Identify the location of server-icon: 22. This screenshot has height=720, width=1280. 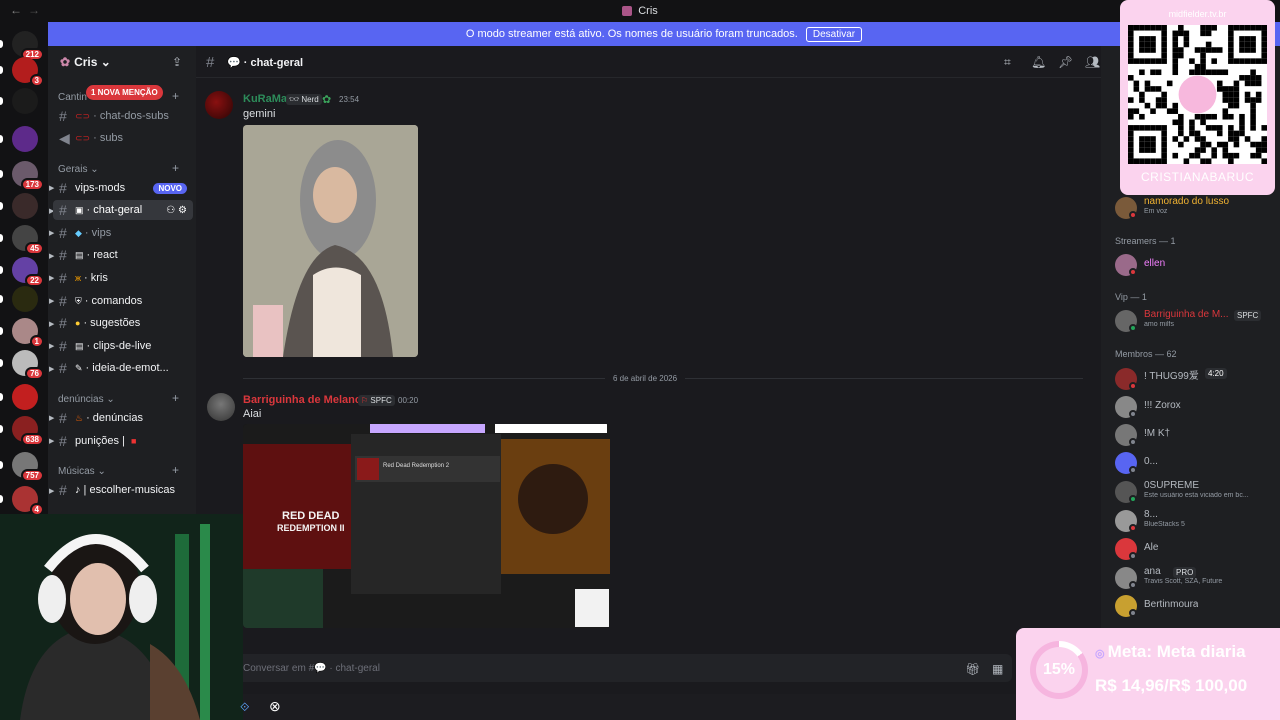
(28, 272).